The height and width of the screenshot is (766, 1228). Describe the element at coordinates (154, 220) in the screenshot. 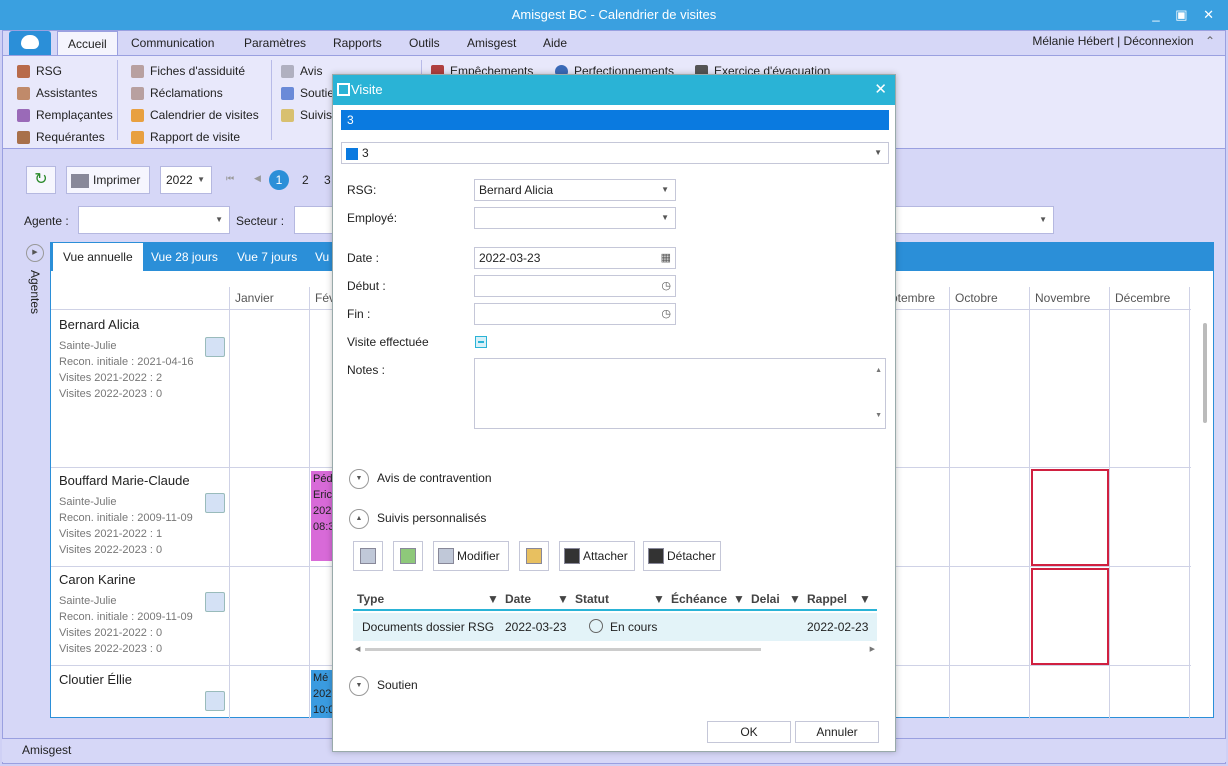

I see `agente-select: ▼` at that location.